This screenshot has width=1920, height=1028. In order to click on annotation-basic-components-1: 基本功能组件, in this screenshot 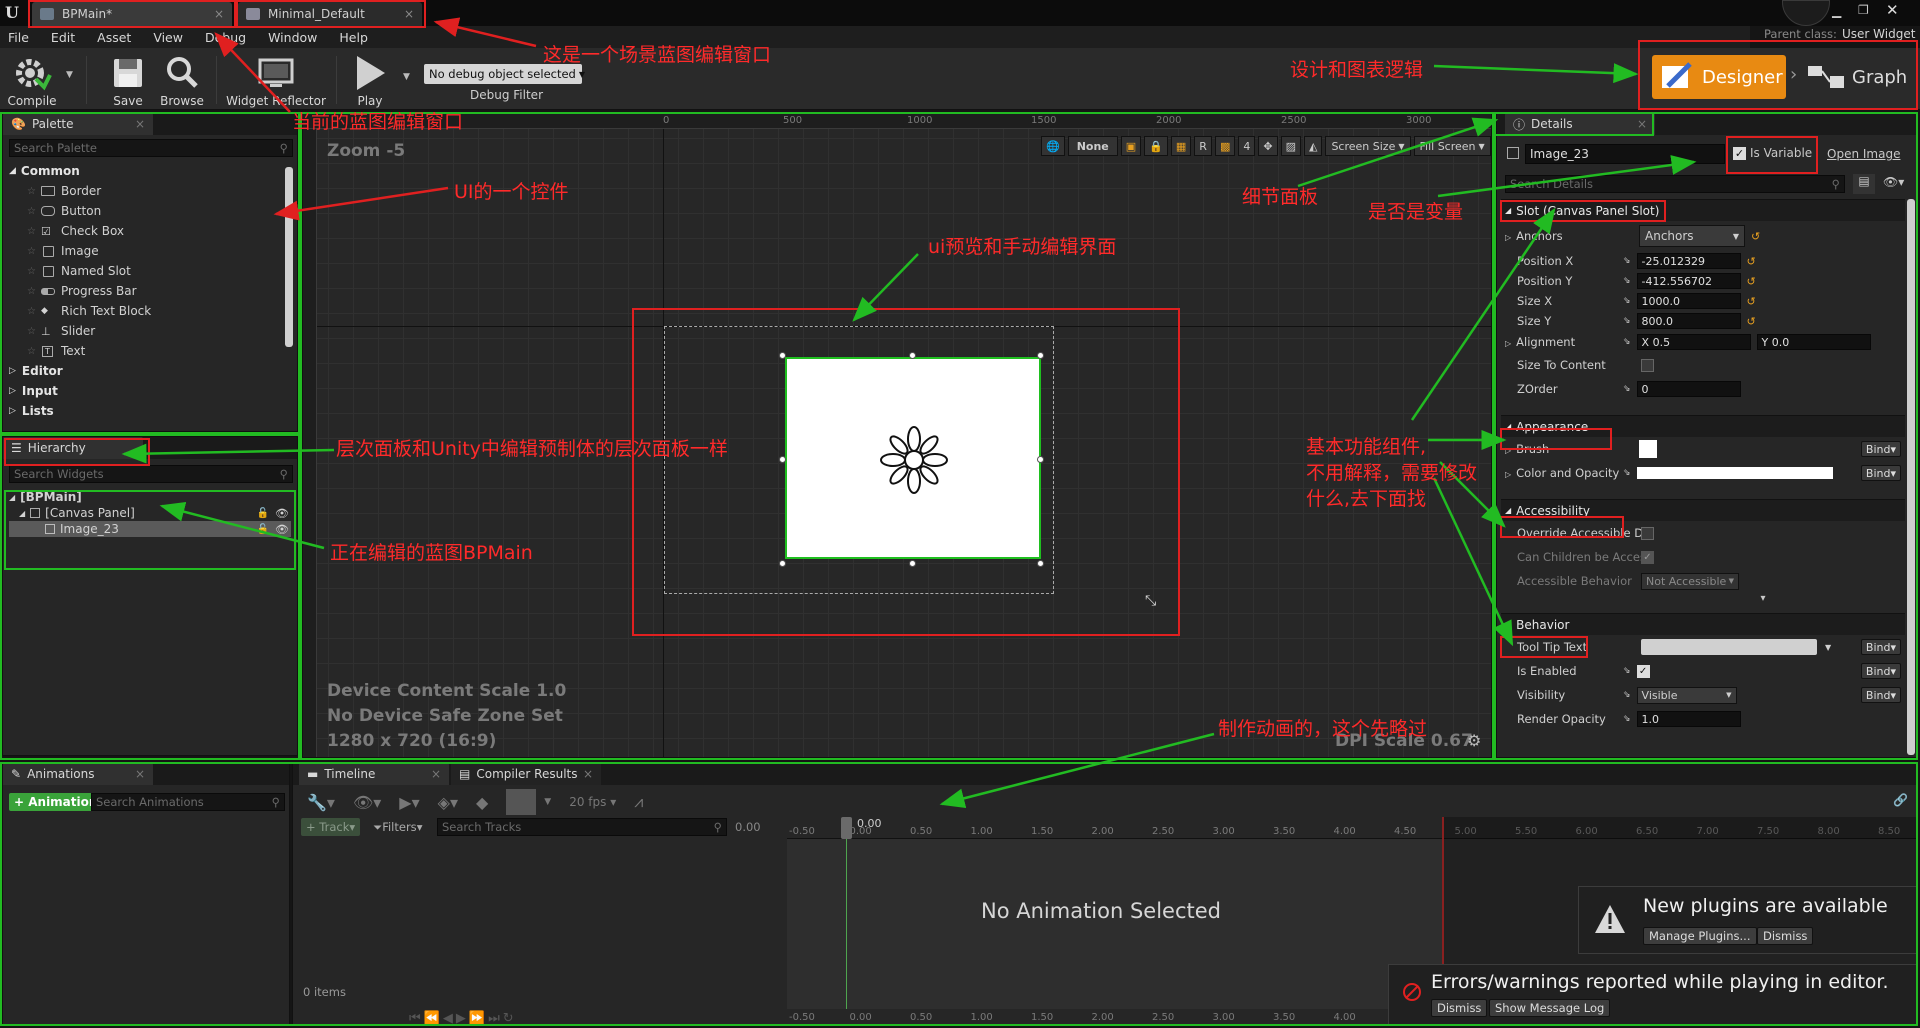, I will do `click(1366, 447)`.